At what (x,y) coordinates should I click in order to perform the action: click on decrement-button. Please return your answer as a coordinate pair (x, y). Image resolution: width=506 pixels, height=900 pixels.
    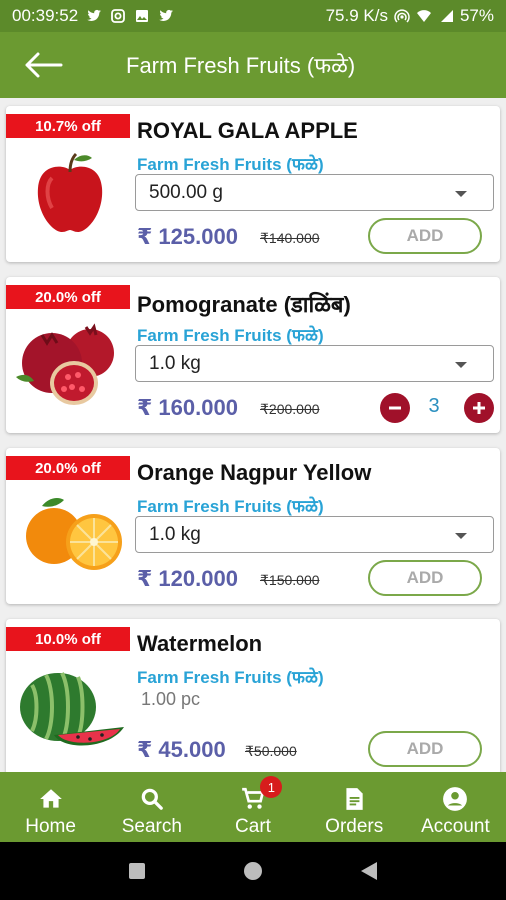
    Looking at the image, I should click on (395, 408).